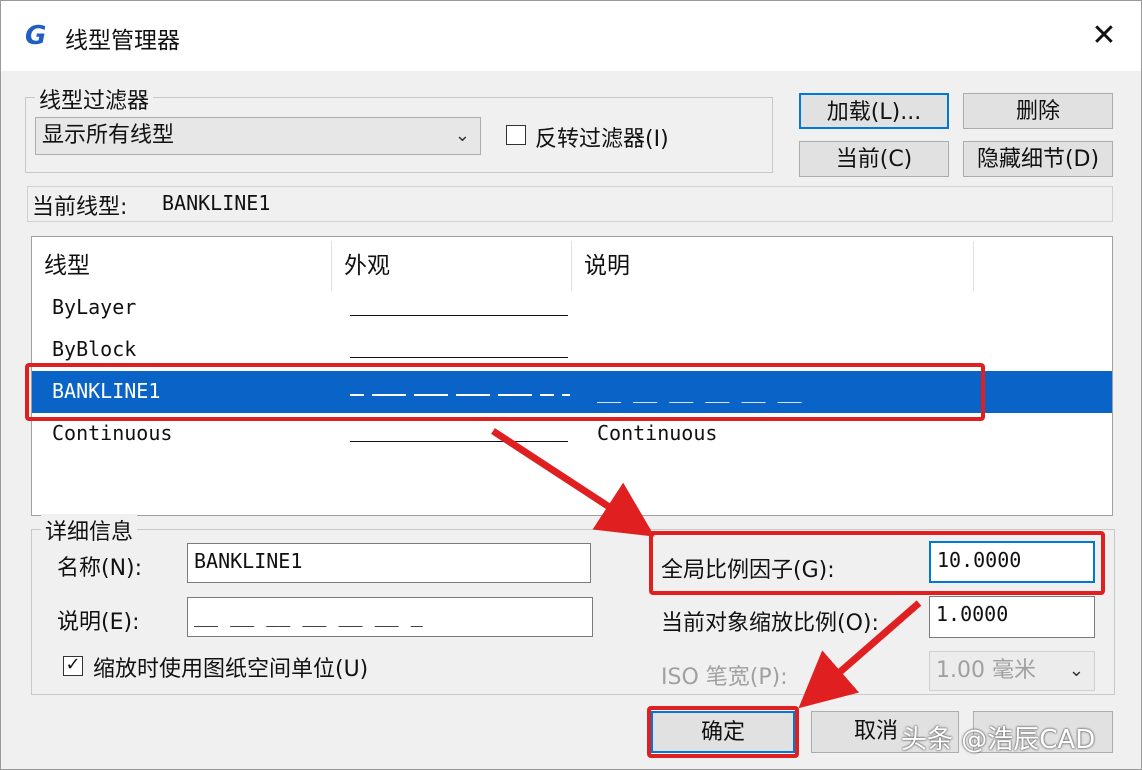 The image size is (1142, 770). What do you see at coordinates (706, 568) in the screenshot?
I see `annotation-arrows` at bounding box center [706, 568].